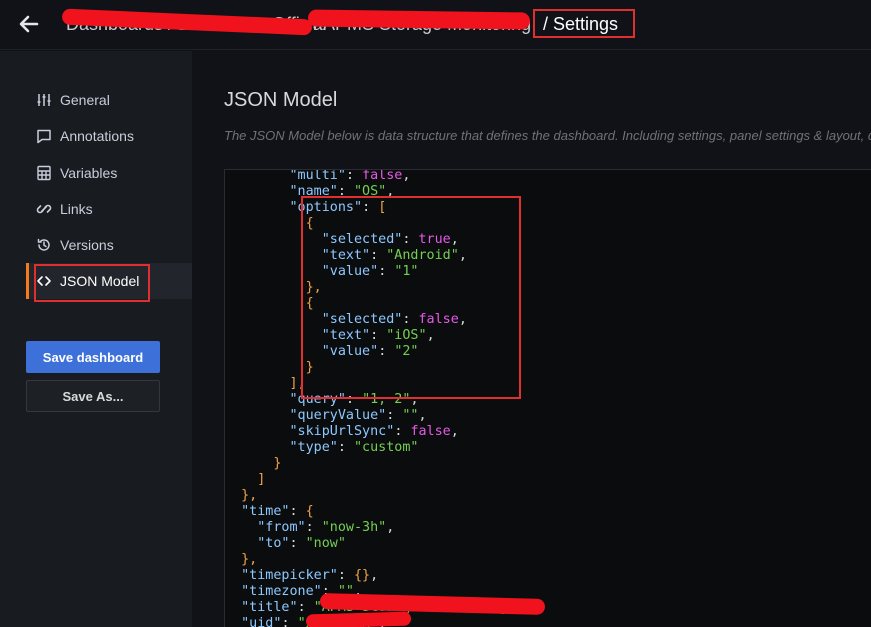  What do you see at coordinates (394, 255) in the screenshot?
I see `code-line: "text": "Android",` at bounding box center [394, 255].